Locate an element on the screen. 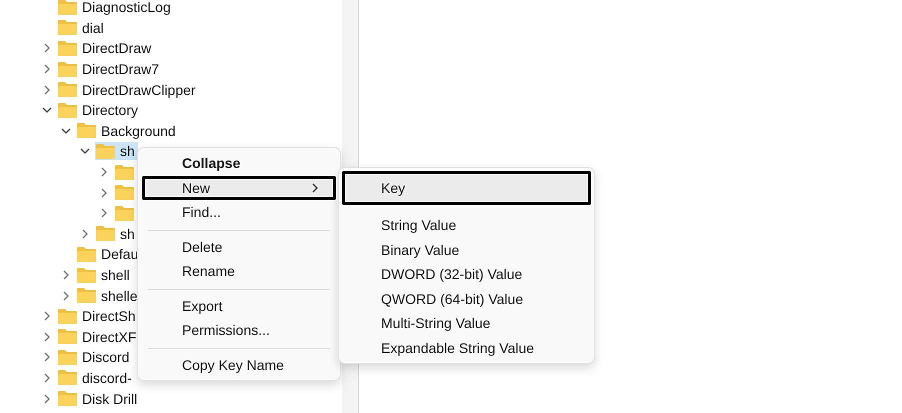 The image size is (902, 413). tree-item: Defau is located at coordinates (109, 254).